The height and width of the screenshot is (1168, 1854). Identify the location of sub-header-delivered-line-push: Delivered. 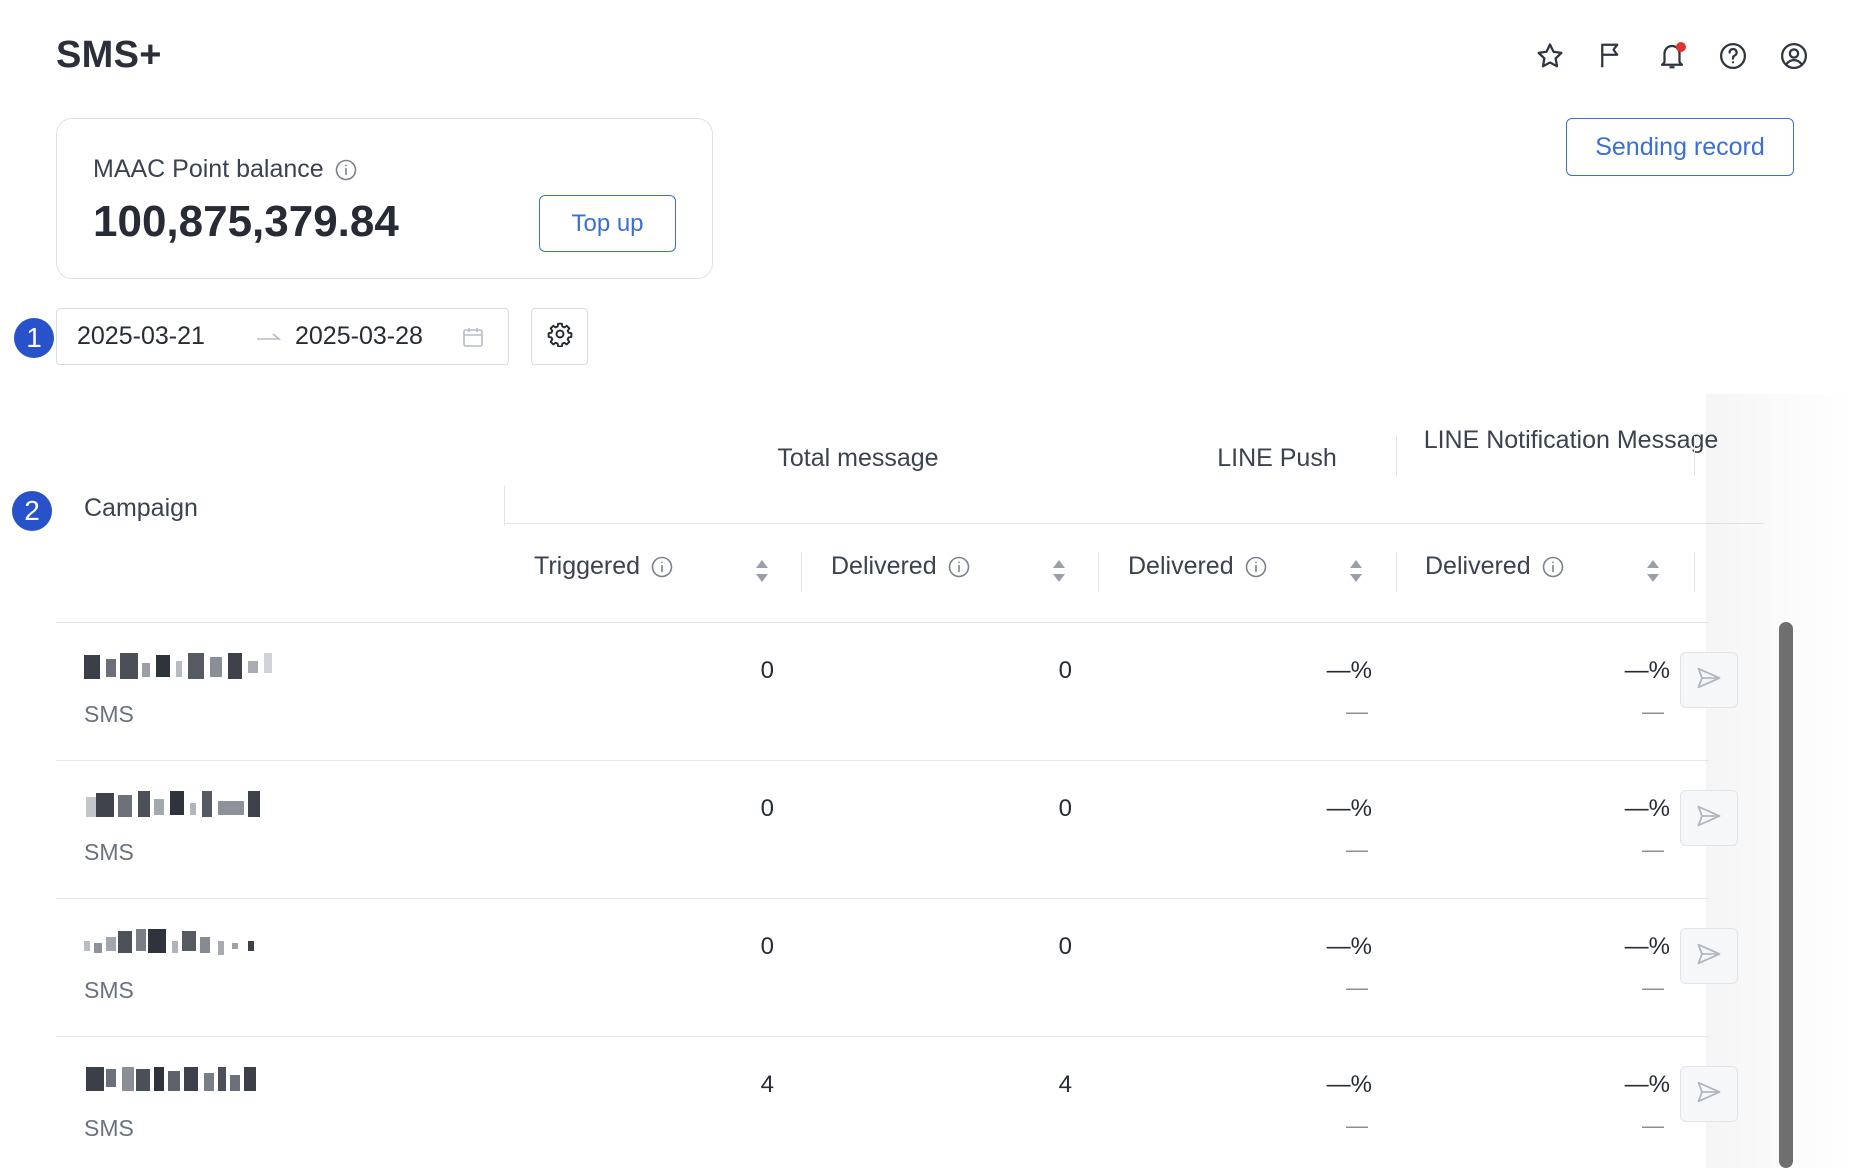
(1198, 566).